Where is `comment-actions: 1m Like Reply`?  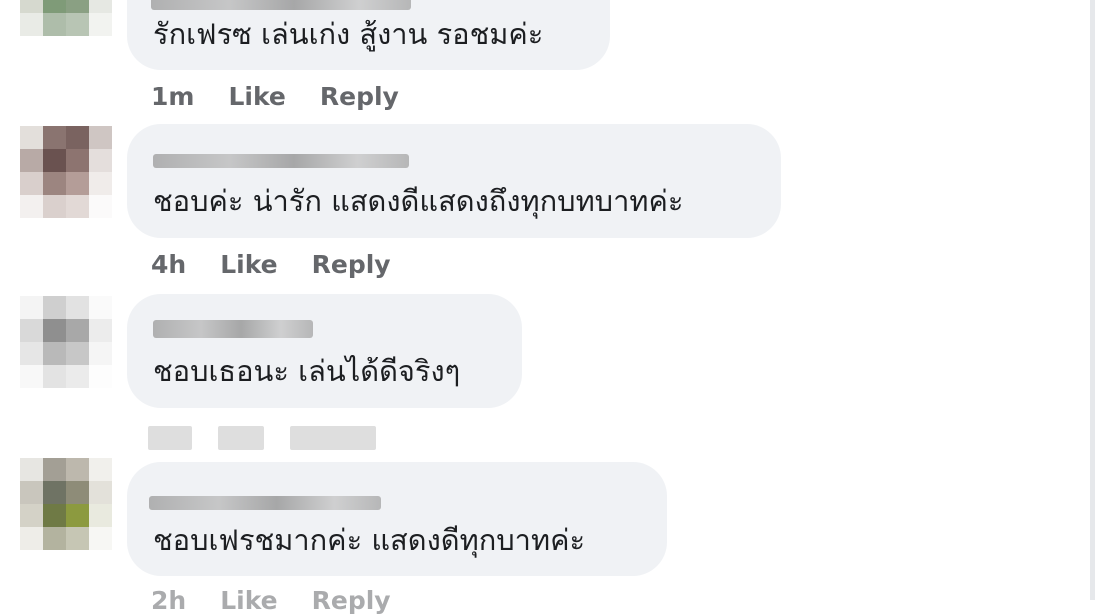
comment-actions: 1m Like Reply is located at coordinates (275, 96).